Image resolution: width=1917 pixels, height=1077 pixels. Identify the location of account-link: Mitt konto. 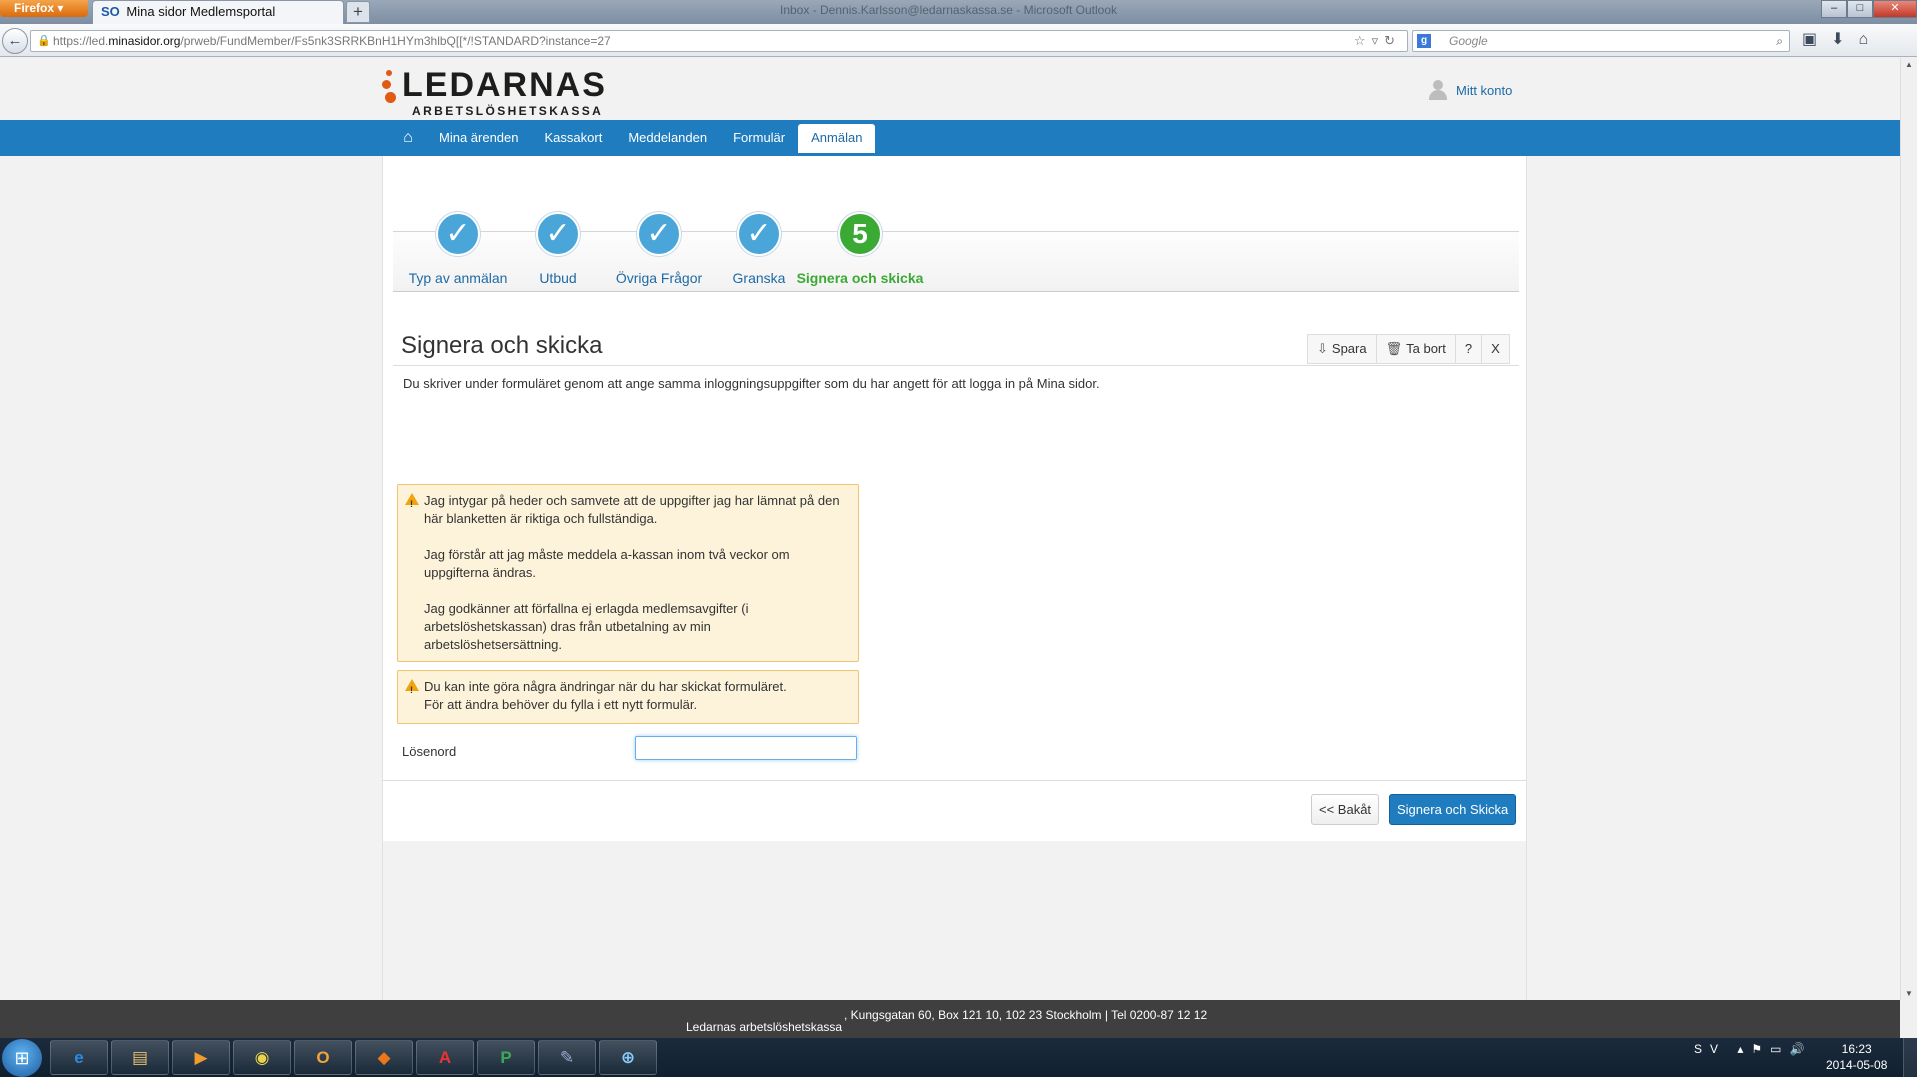
(1470, 90).